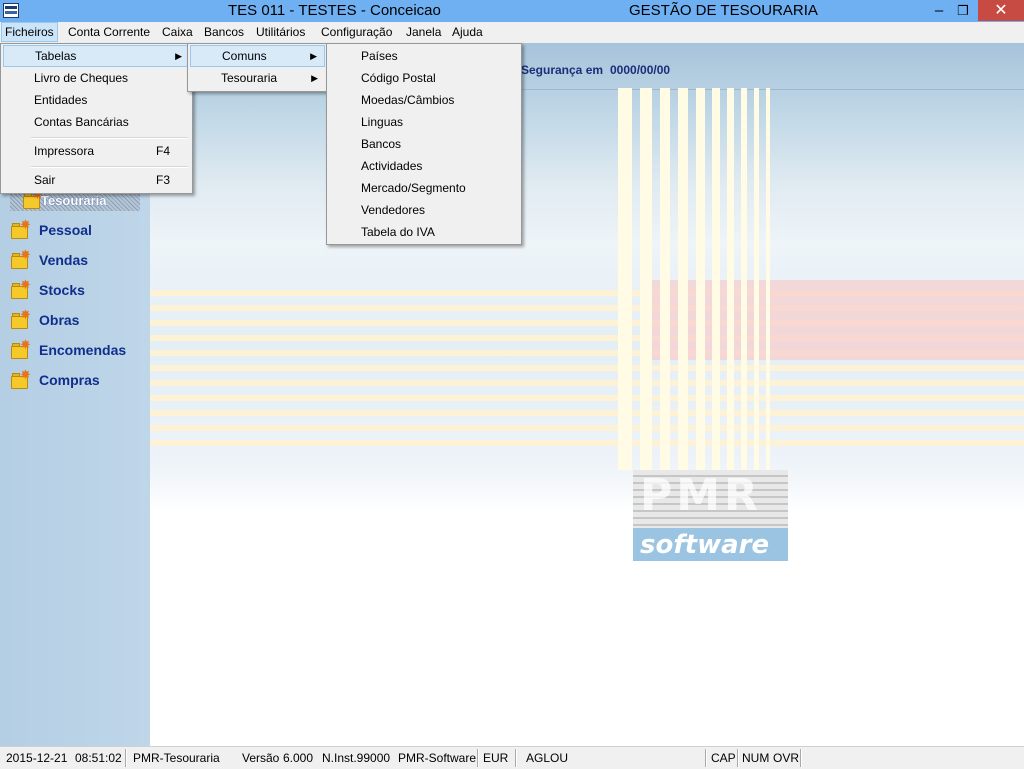  Describe the element at coordinates (547, 758) in the screenshot. I see `status-user: AGLOU` at that location.